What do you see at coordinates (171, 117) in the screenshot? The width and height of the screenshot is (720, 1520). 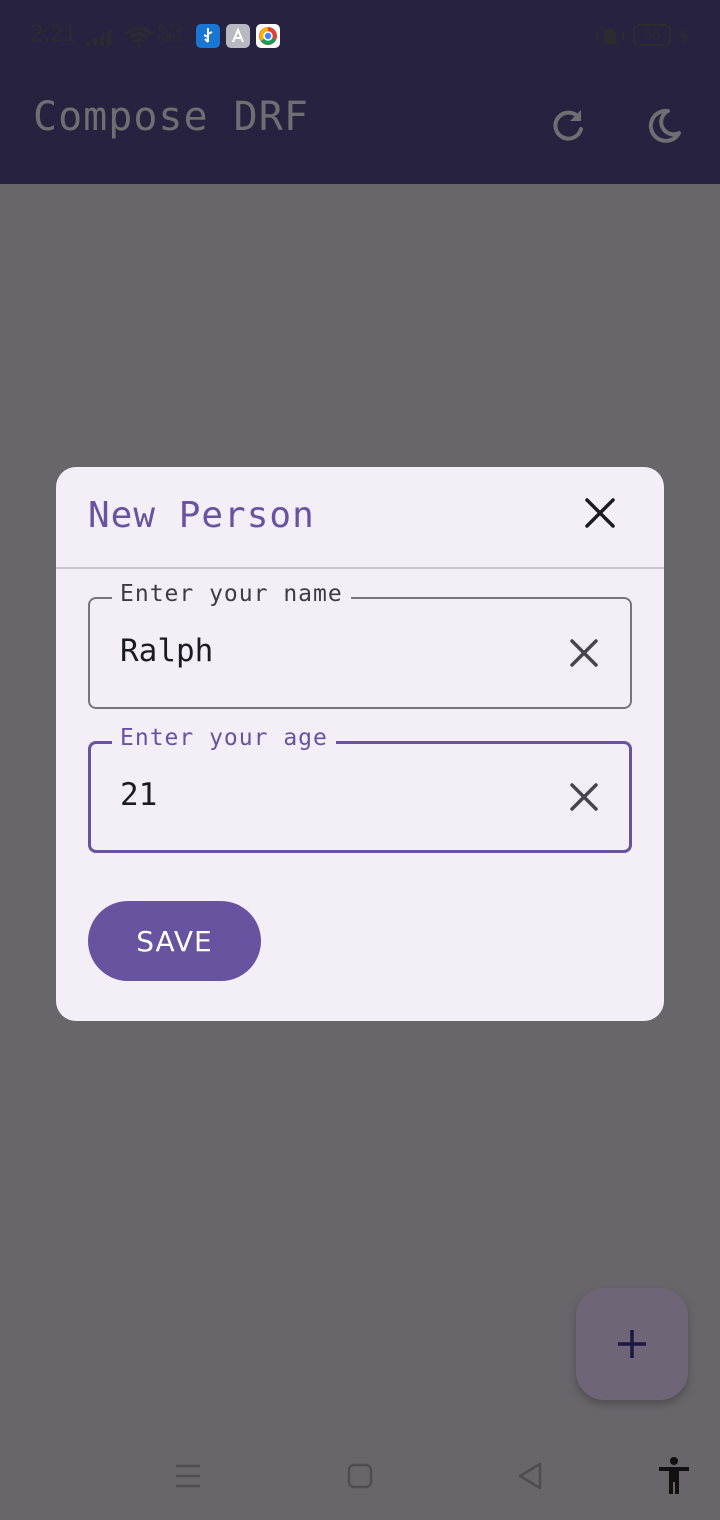 I see `app-title: Compose DRF` at bounding box center [171, 117].